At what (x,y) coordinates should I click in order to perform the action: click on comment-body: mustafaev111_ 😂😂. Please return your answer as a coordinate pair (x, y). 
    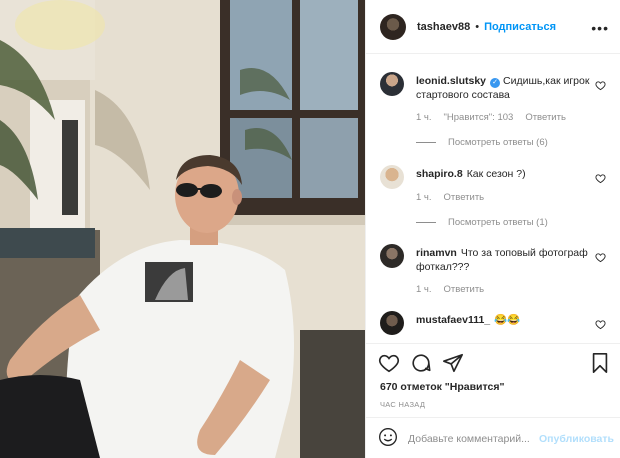
    Looking at the image, I should click on (506, 320).